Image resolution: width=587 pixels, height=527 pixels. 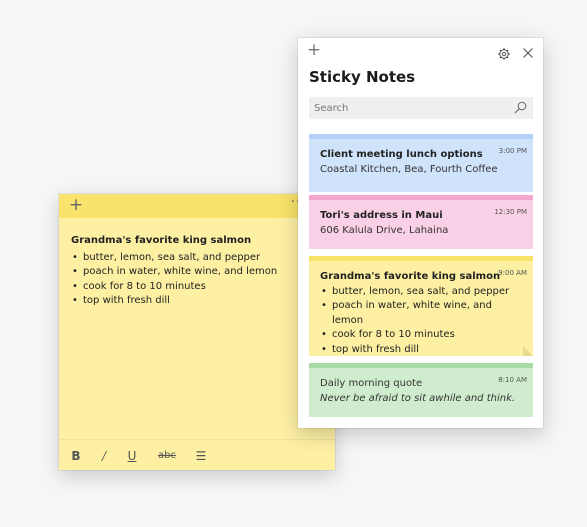 What do you see at coordinates (512, 380) in the screenshot?
I see `note-timestamp: 8:10 AM` at bounding box center [512, 380].